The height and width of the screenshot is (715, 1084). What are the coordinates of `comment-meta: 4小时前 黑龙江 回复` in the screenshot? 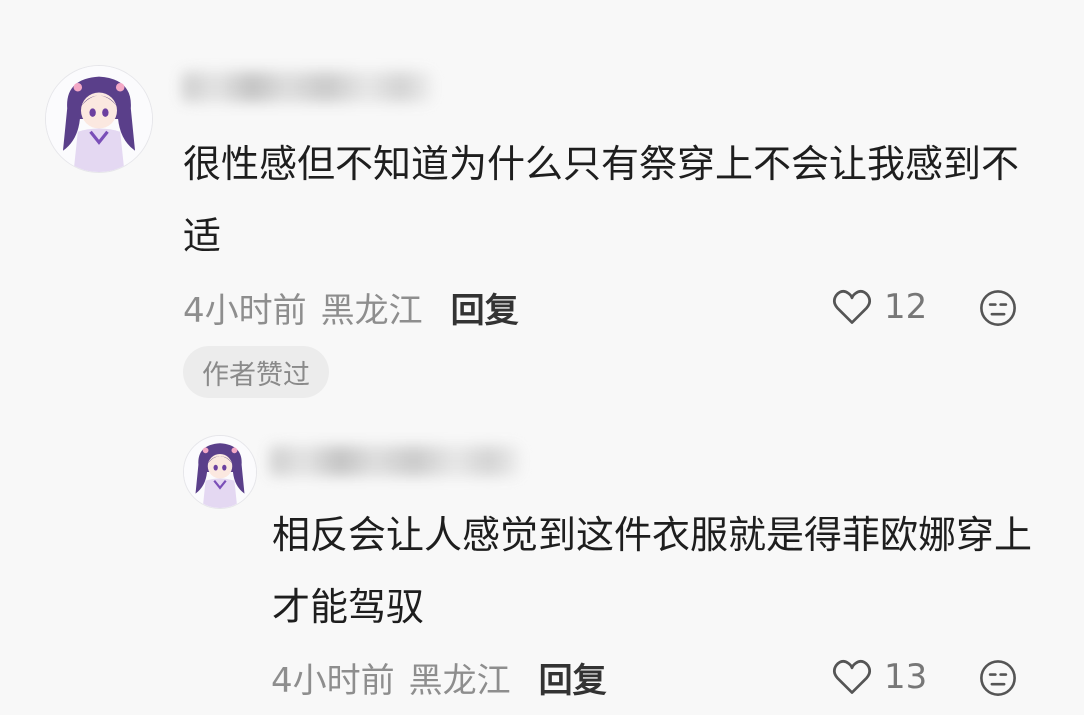 It's located at (351, 307).